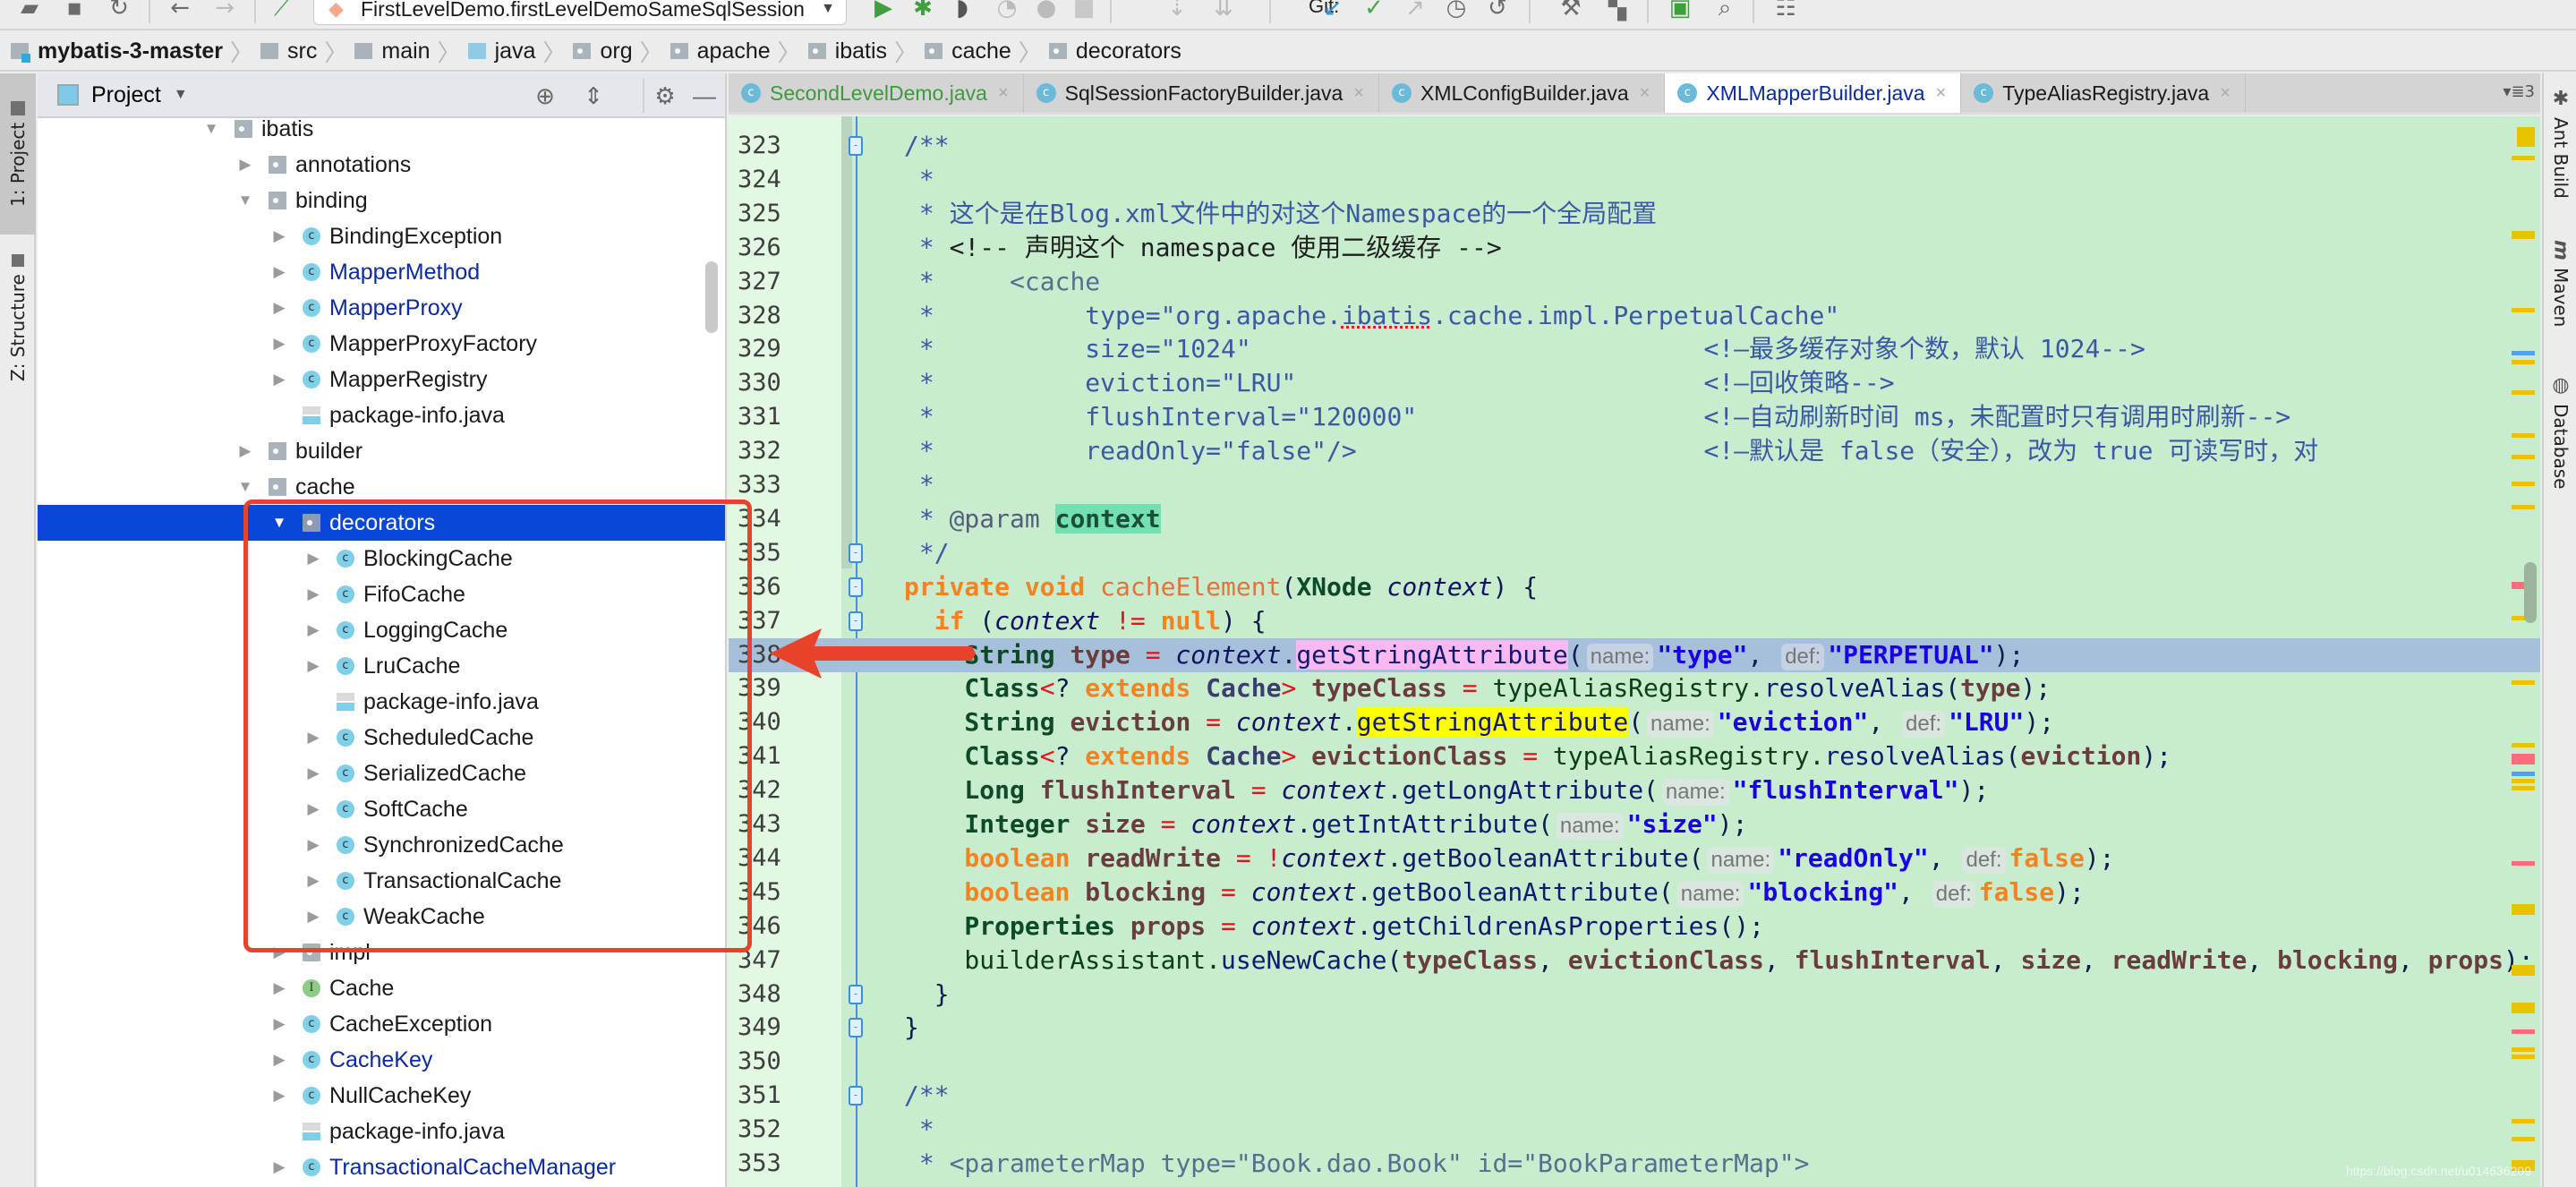 Image resolution: width=2576 pixels, height=1187 pixels. Describe the element at coordinates (2519, 91) in the screenshot. I see `tab-overflow-button: ▾≣3` at that location.